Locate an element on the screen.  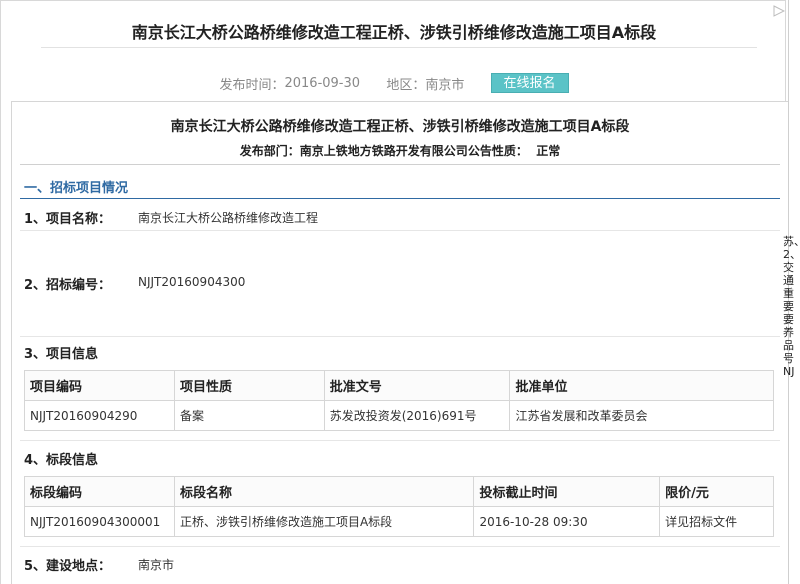
column-header: 批准单位 is located at coordinates (641, 385).